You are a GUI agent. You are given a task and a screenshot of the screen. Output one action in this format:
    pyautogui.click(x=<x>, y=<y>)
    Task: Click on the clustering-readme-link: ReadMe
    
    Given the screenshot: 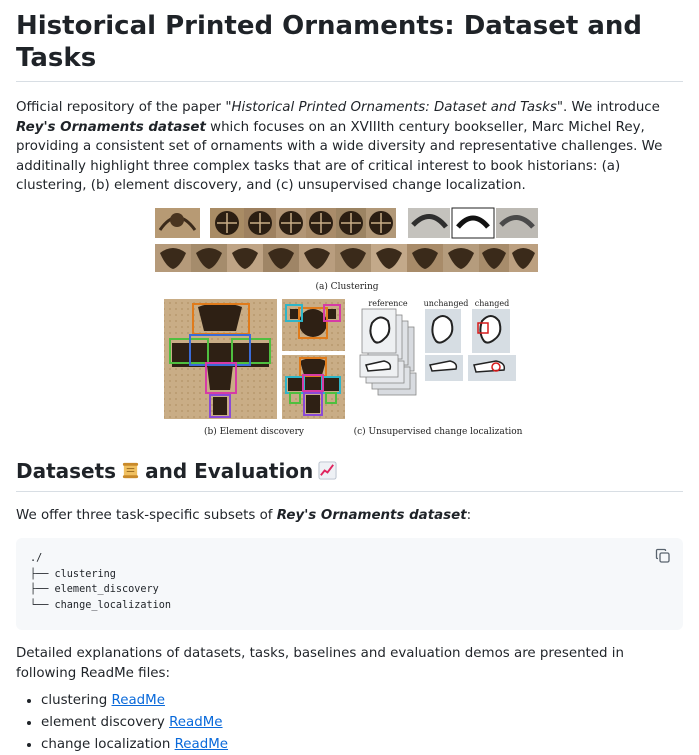 What is the action you would take?
    pyautogui.click(x=138, y=700)
    